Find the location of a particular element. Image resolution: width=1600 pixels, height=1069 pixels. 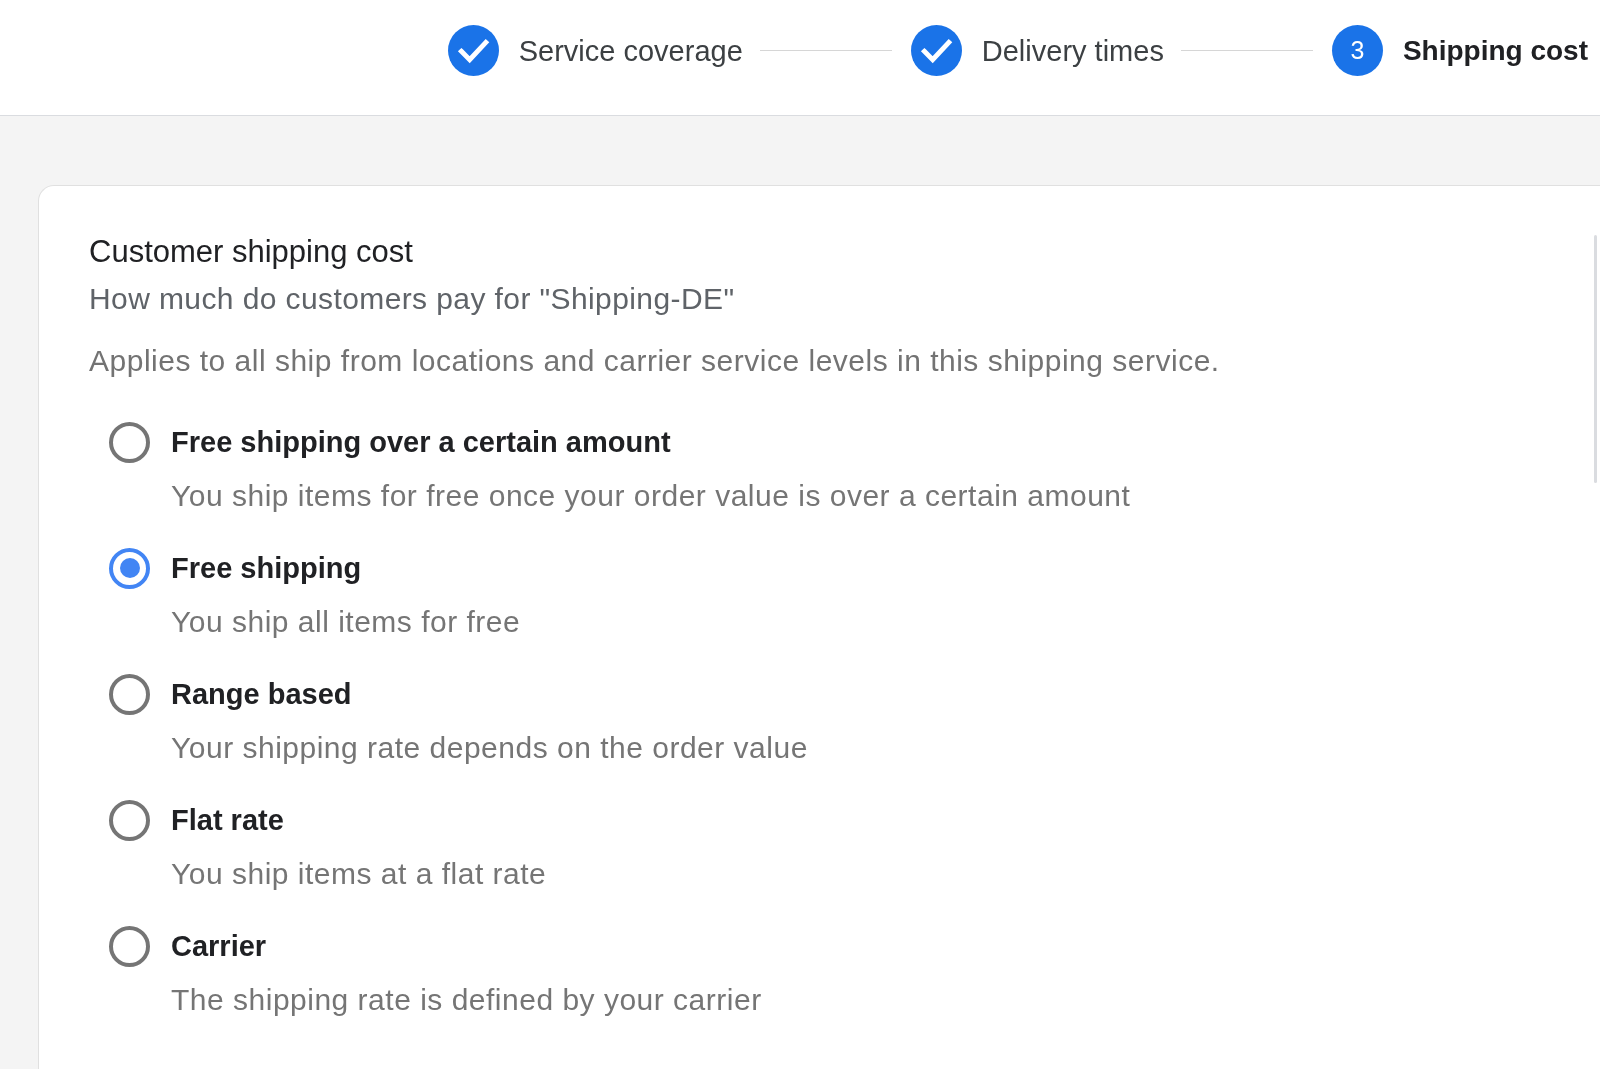

scrollbar-thumb is located at coordinates (1595, 359).